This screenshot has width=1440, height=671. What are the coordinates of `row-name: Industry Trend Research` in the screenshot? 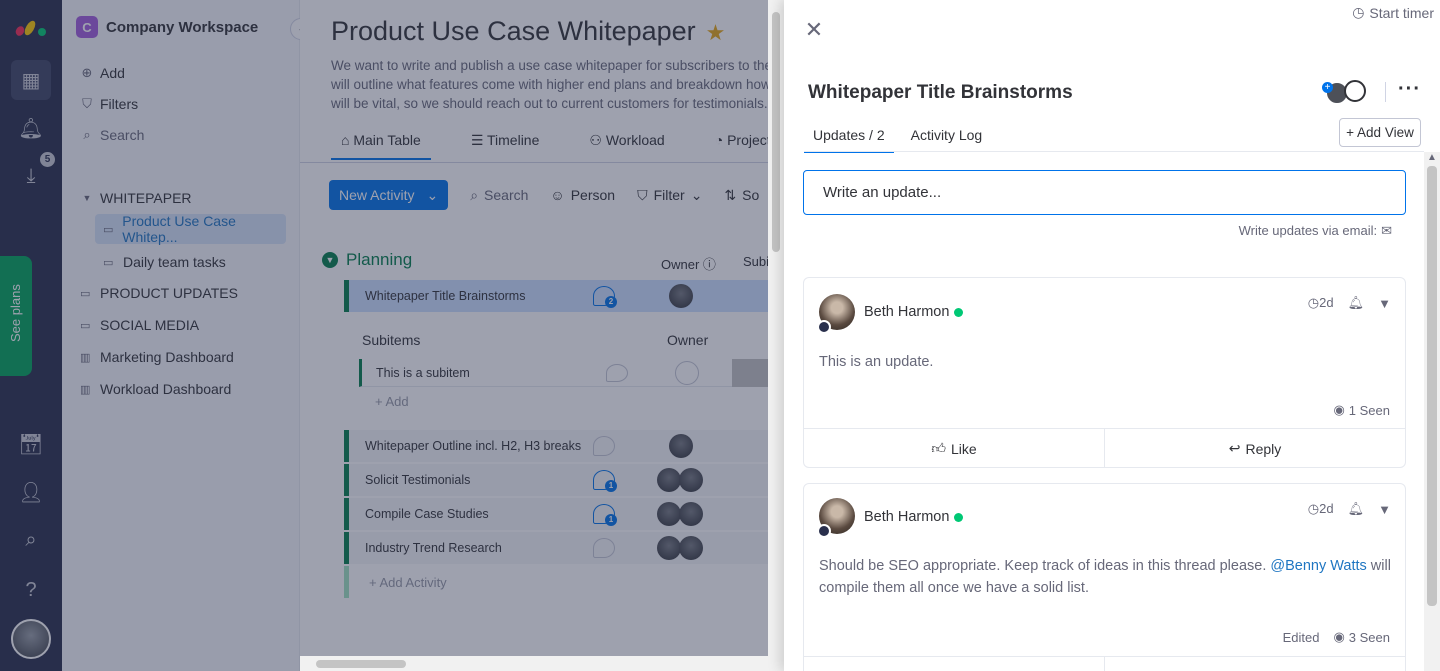 It's located at (433, 548).